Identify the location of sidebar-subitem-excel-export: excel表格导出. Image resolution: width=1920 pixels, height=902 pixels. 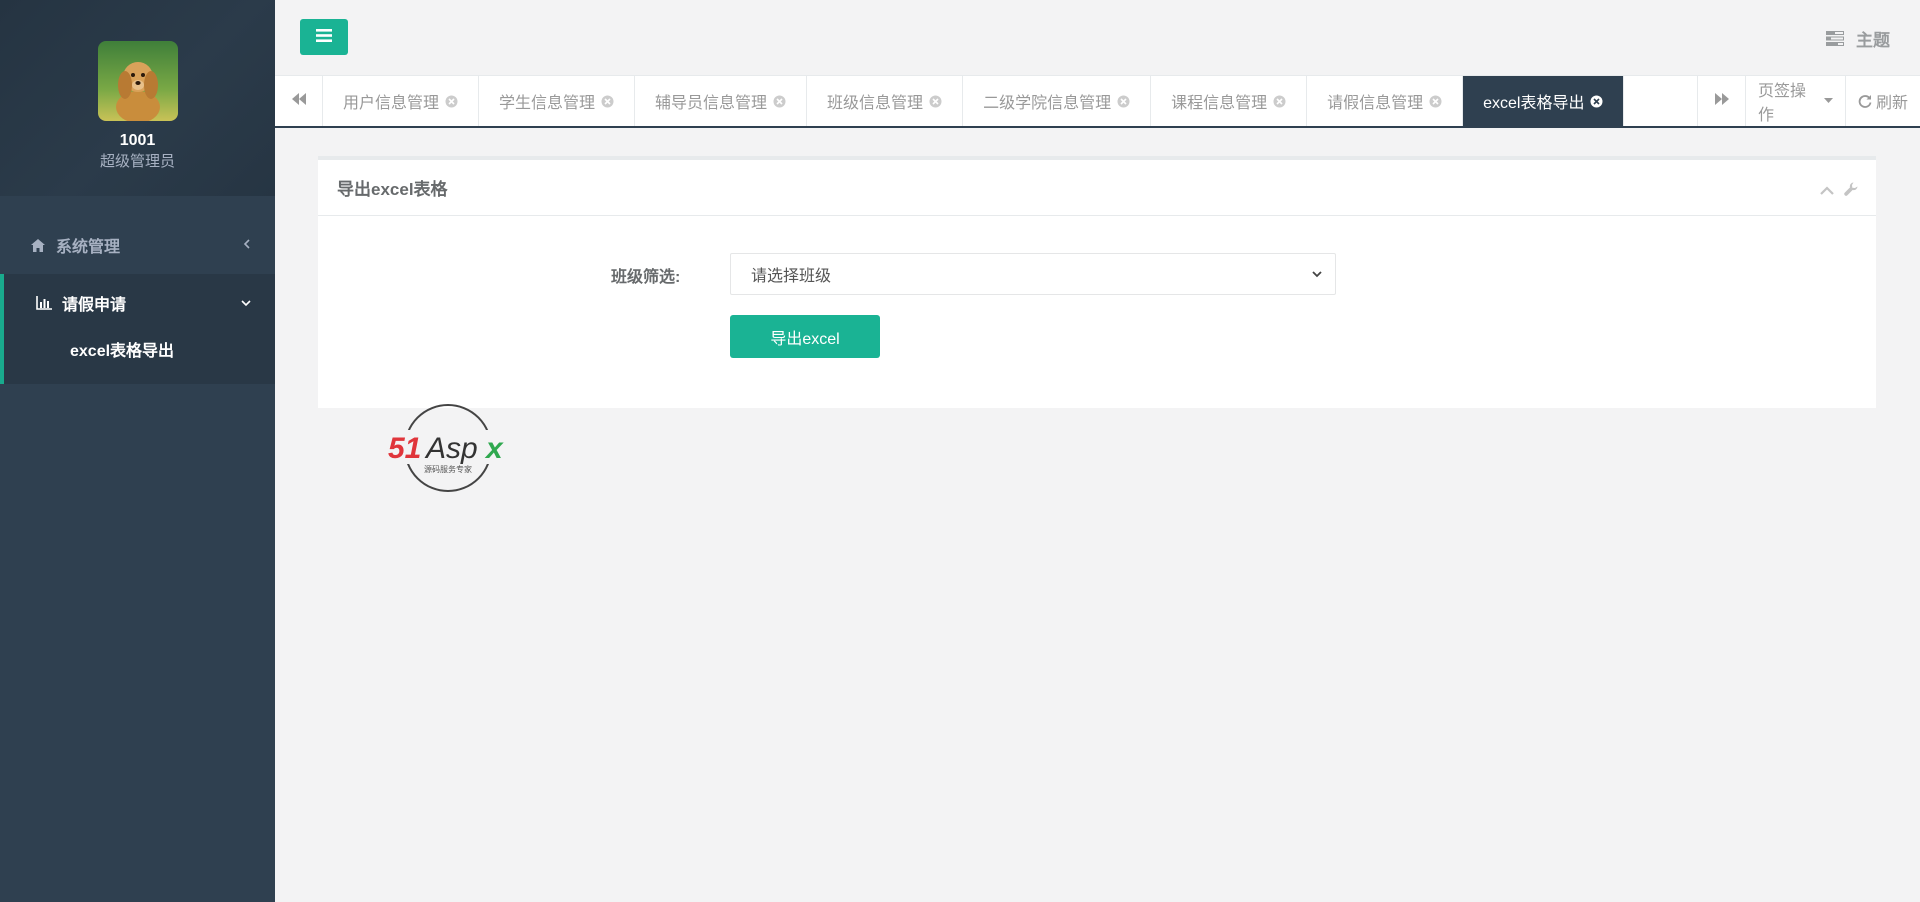
(139, 352).